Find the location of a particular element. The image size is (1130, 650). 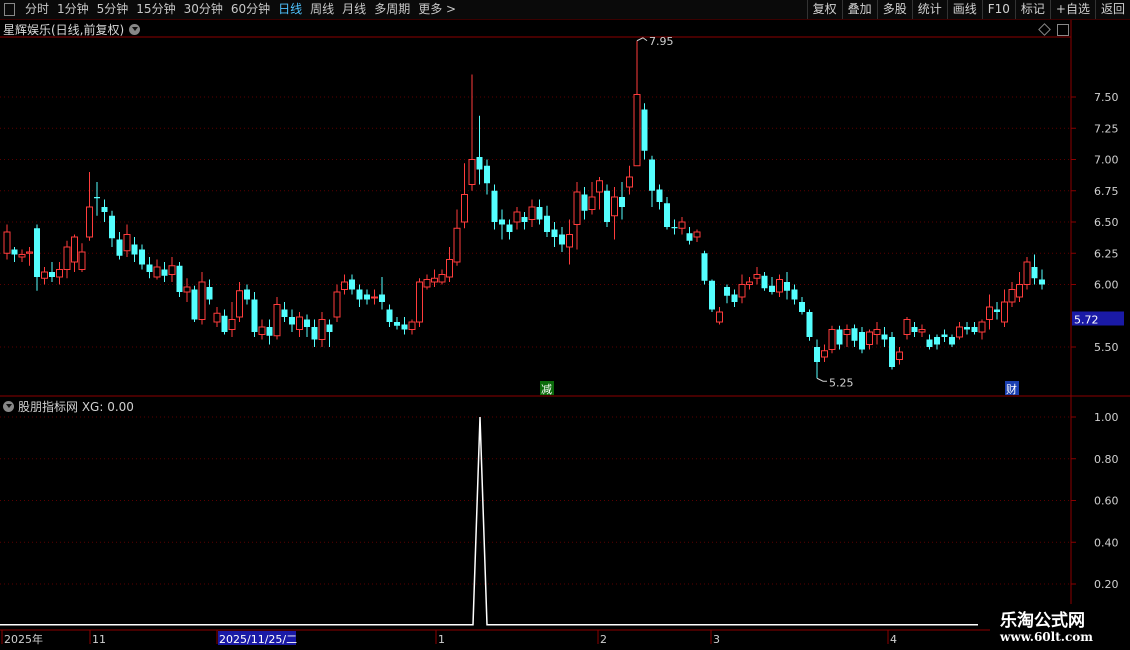

price-tick-label: 7.25 is located at coordinates (1106, 128).